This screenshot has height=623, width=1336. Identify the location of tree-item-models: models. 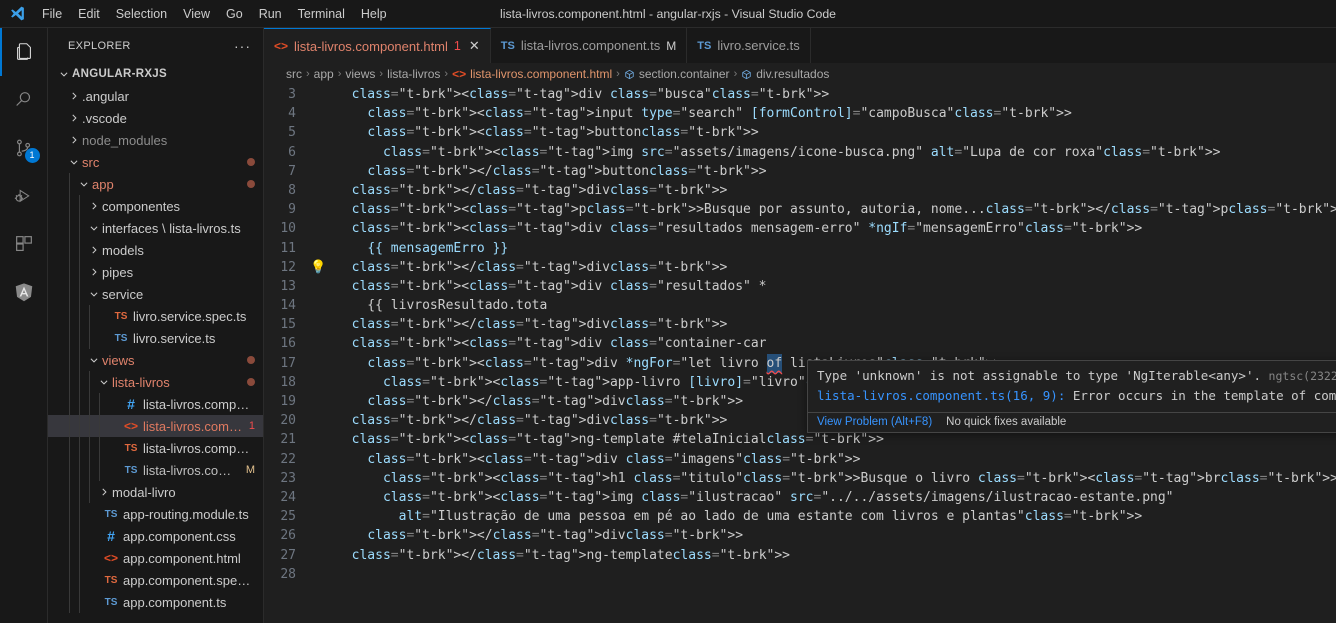
(155, 250).